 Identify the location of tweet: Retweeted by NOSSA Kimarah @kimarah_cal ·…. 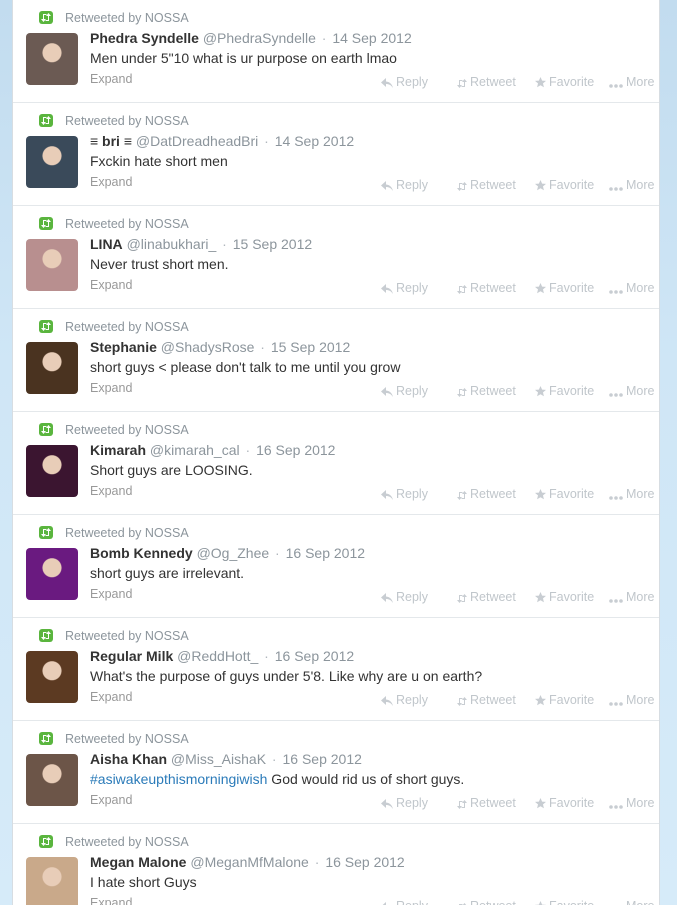
(336, 463).